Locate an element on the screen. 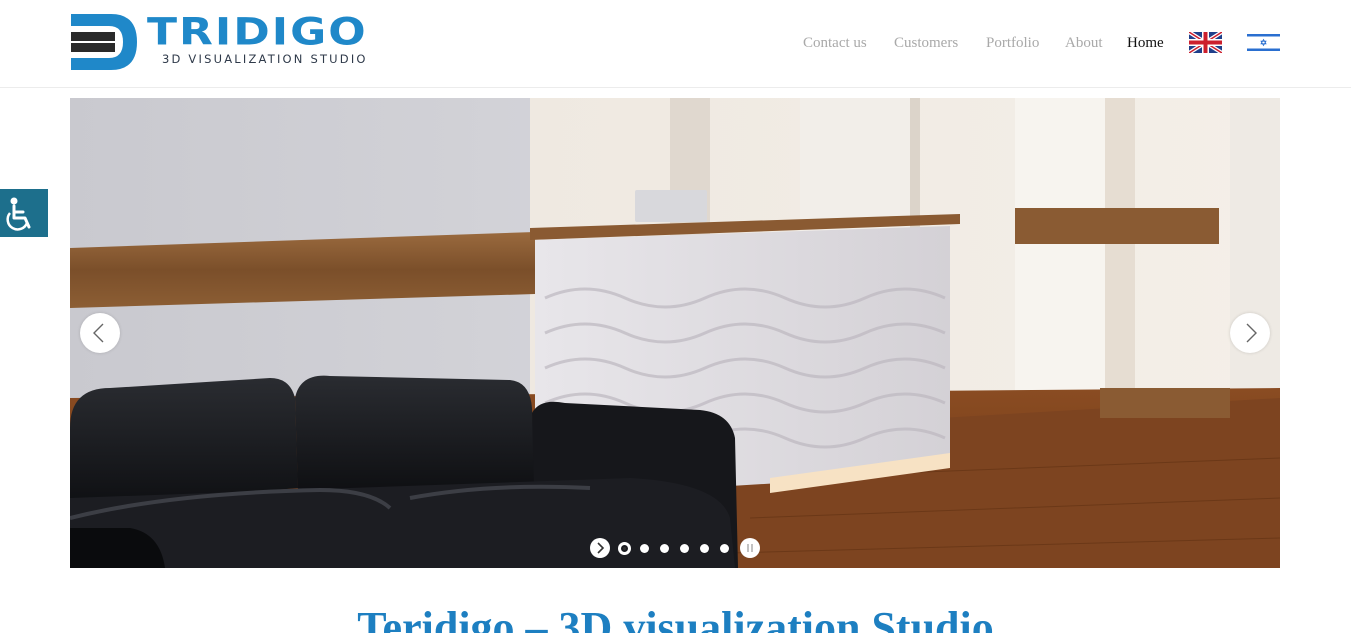 The image size is (1351, 633). slider-pause-button is located at coordinates (750, 548).